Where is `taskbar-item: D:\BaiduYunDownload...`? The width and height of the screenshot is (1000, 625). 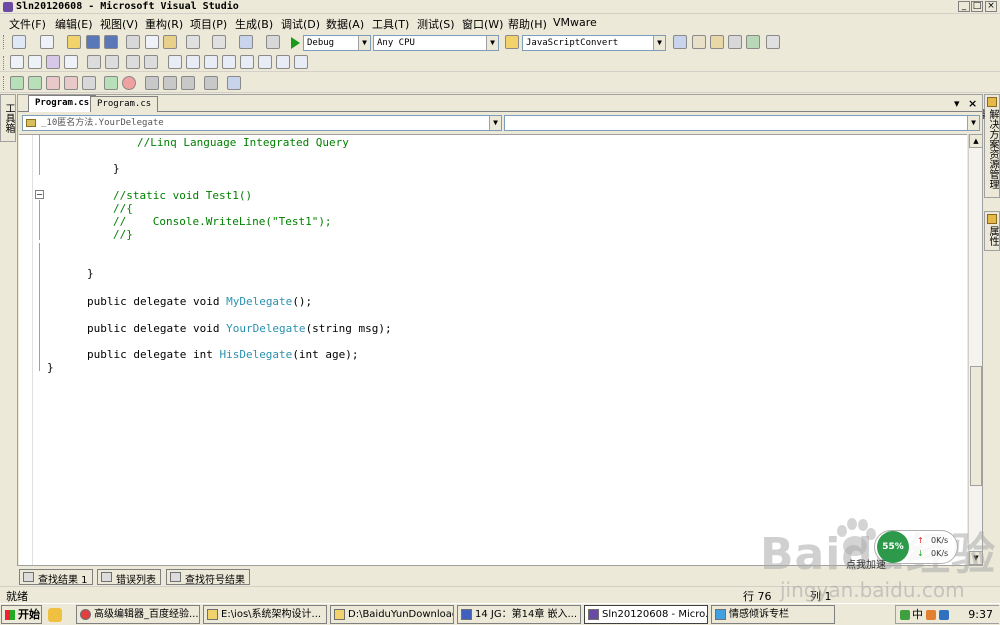 taskbar-item: D:\BaiduYunDownload... is located at coordinates (392, 614).